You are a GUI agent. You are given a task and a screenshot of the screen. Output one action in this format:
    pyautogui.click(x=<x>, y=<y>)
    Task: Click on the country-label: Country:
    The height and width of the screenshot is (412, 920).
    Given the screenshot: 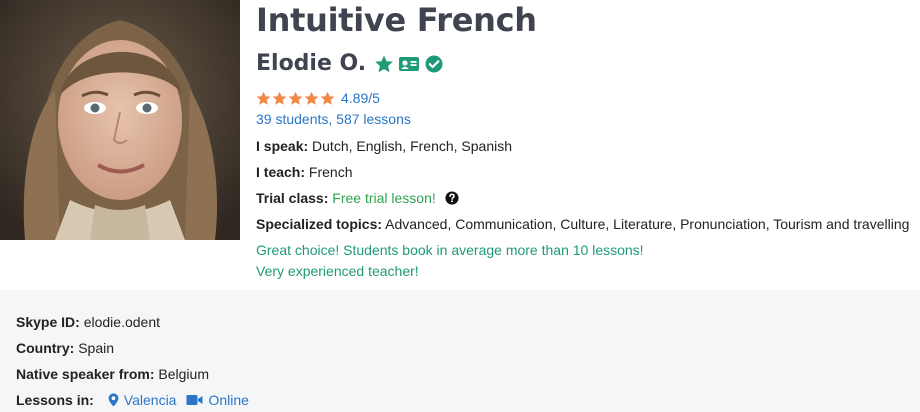 What is the action you would take?
    pyautogui.click(x=45, y=348)
    